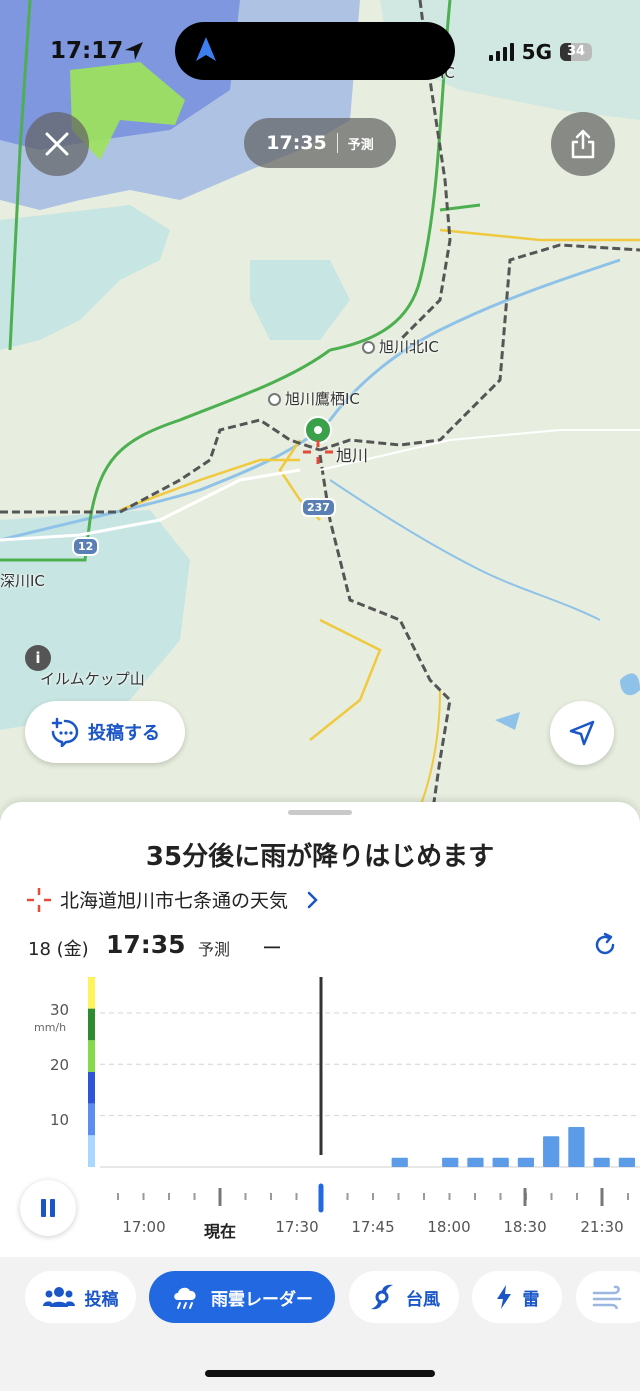 This screenshot has width=640, height=1391. Describe the element at coordinates (297, 1227) in the screenshot. I see `timeline-label-1730: 17:30` at that location.